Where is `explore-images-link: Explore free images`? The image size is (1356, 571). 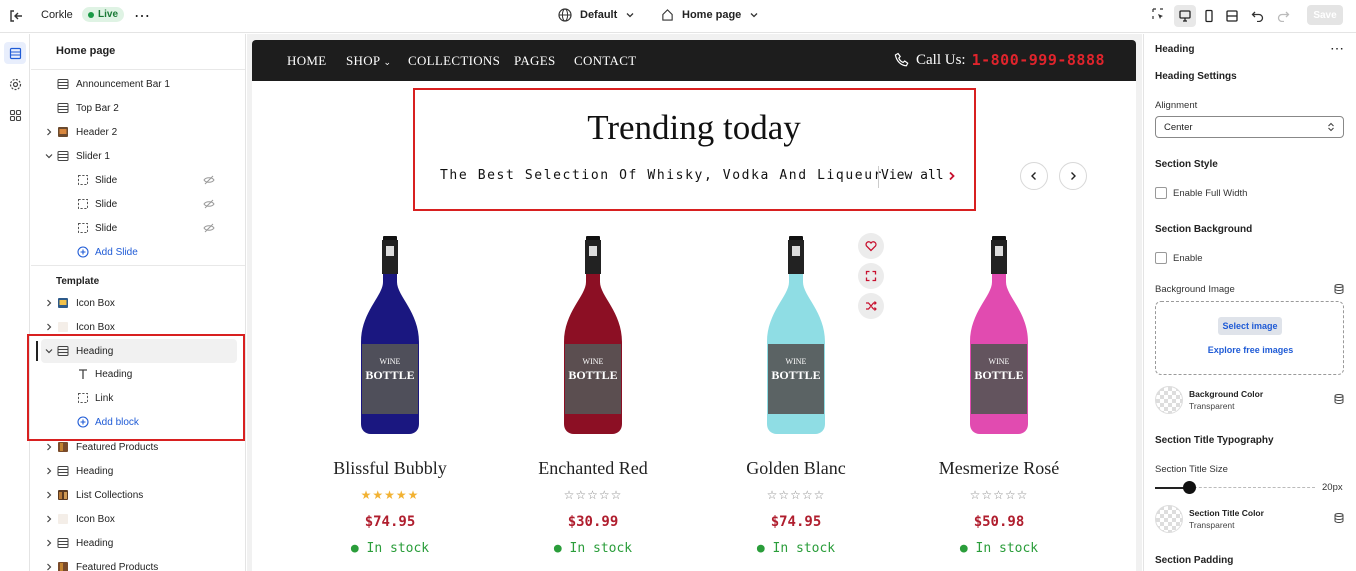
explore-images-link: Explore free images is located at coordinates (1250, 350).